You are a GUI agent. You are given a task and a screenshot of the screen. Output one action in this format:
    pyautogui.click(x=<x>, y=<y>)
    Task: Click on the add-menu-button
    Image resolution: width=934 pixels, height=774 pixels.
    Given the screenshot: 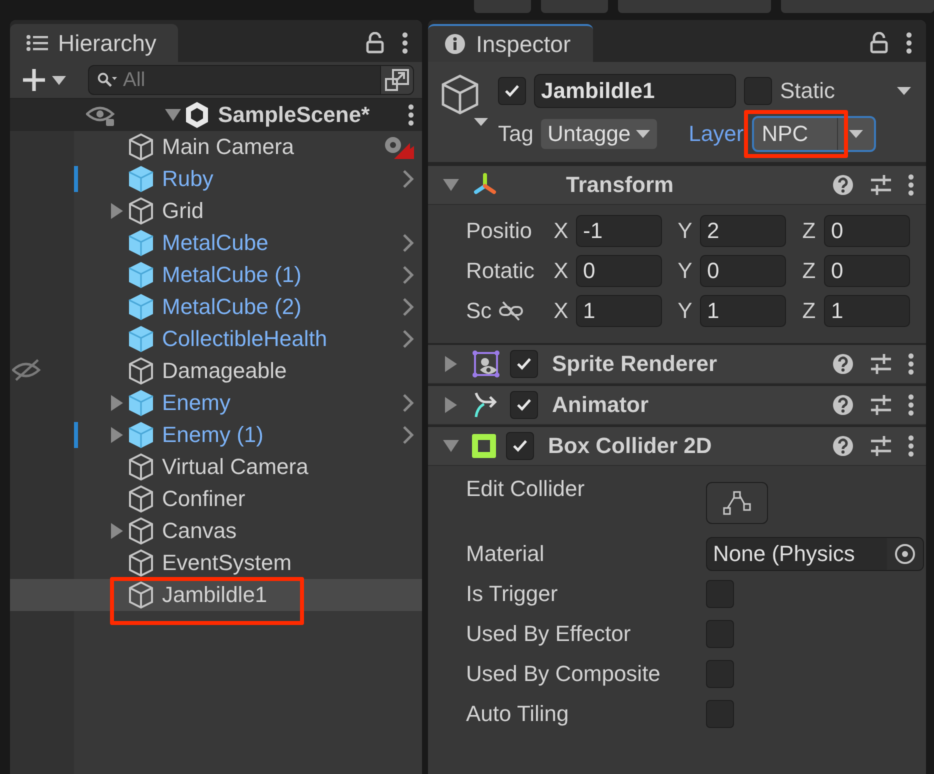 What is the action you would take?
    pyautogui.click(x=44, y=80)
    